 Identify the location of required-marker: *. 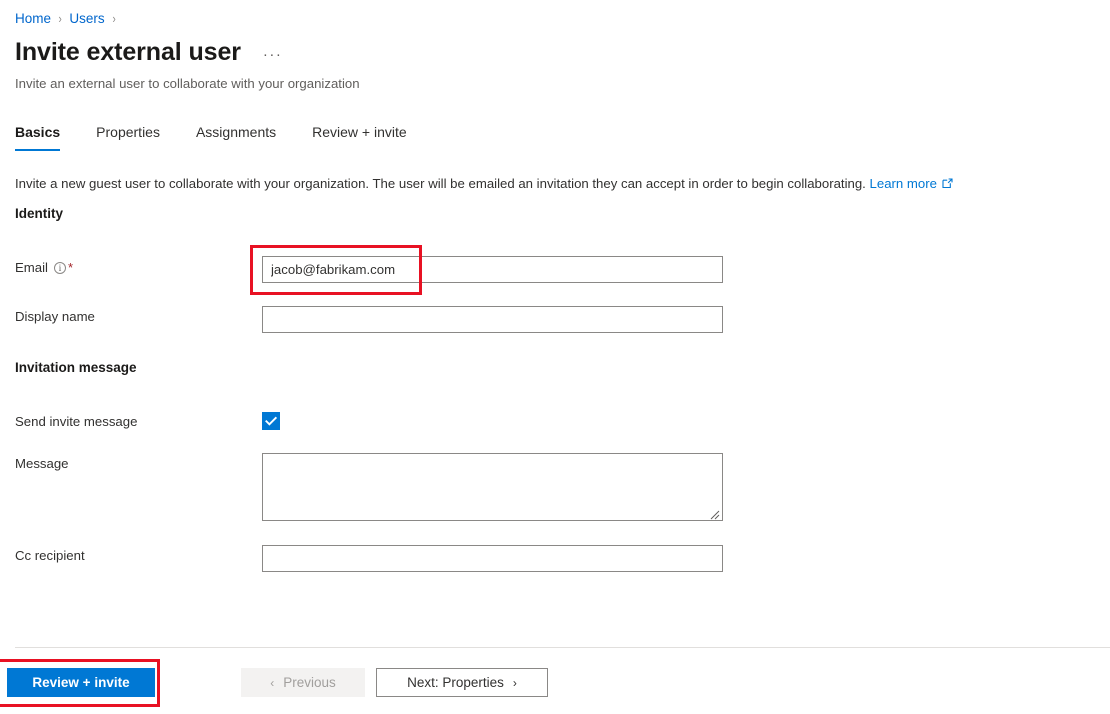
(70, 267).